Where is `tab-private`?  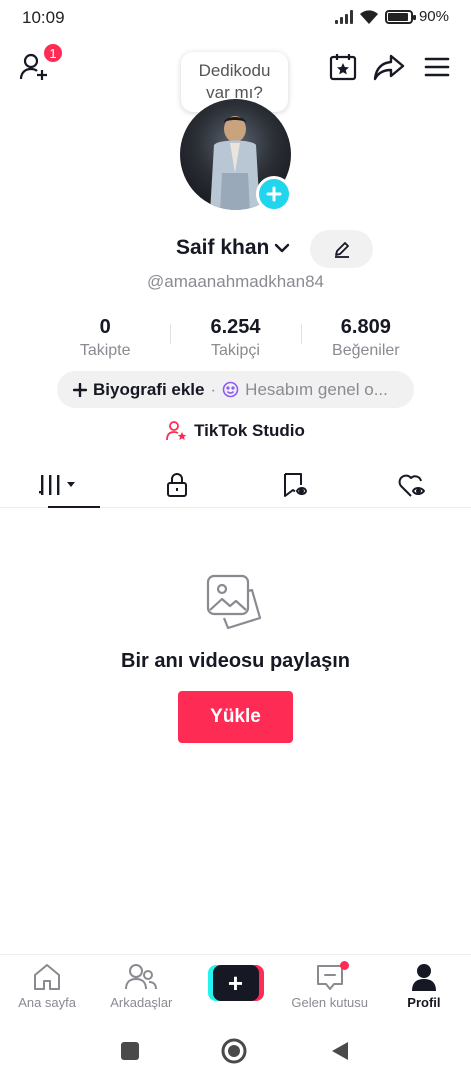 tab-private is located at coordinates (177, 484).